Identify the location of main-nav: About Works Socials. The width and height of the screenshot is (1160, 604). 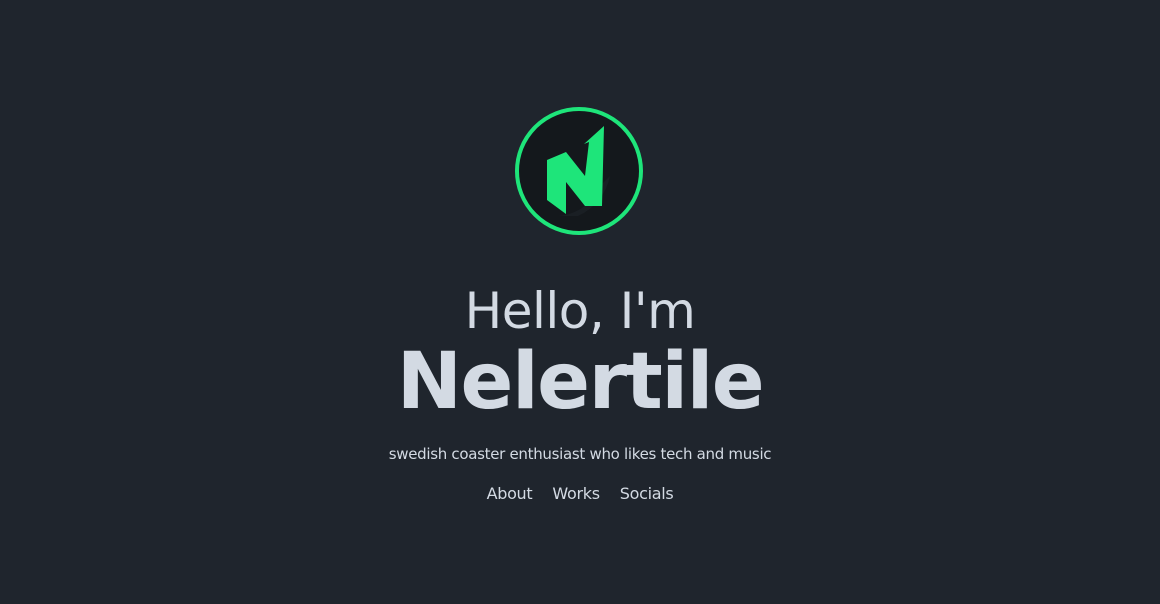
(580, 494).